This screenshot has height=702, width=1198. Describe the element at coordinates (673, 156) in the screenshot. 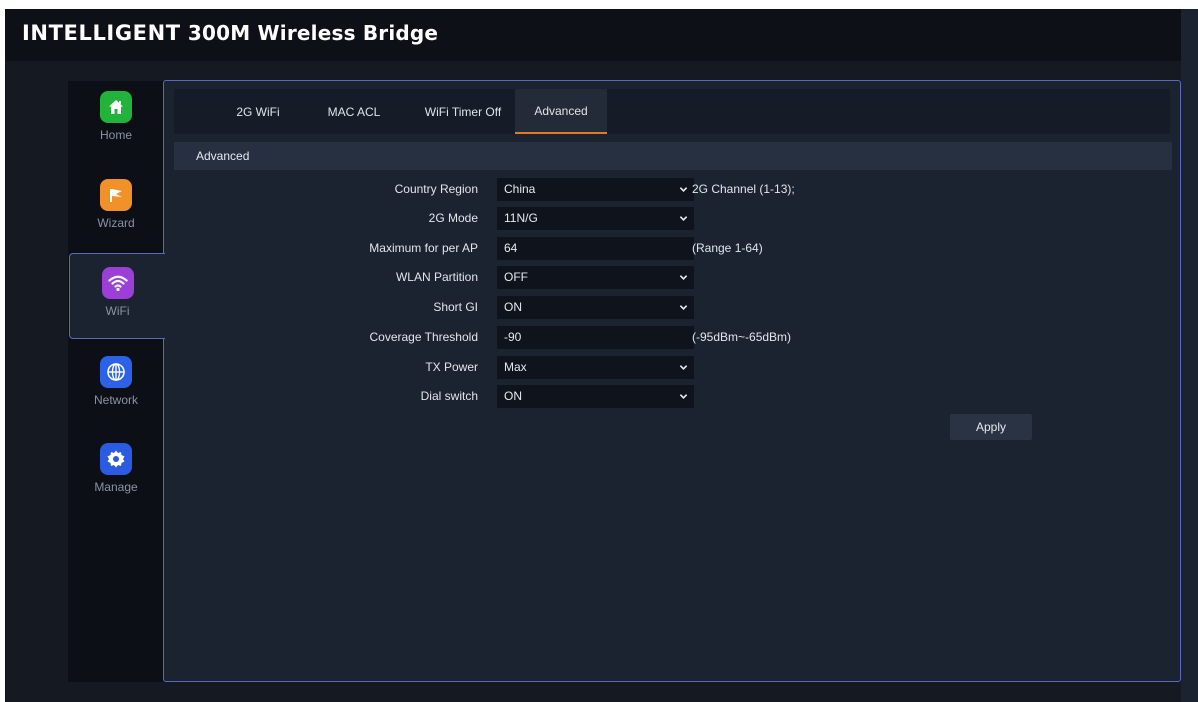

I see `section-title: Advanced` at that location.